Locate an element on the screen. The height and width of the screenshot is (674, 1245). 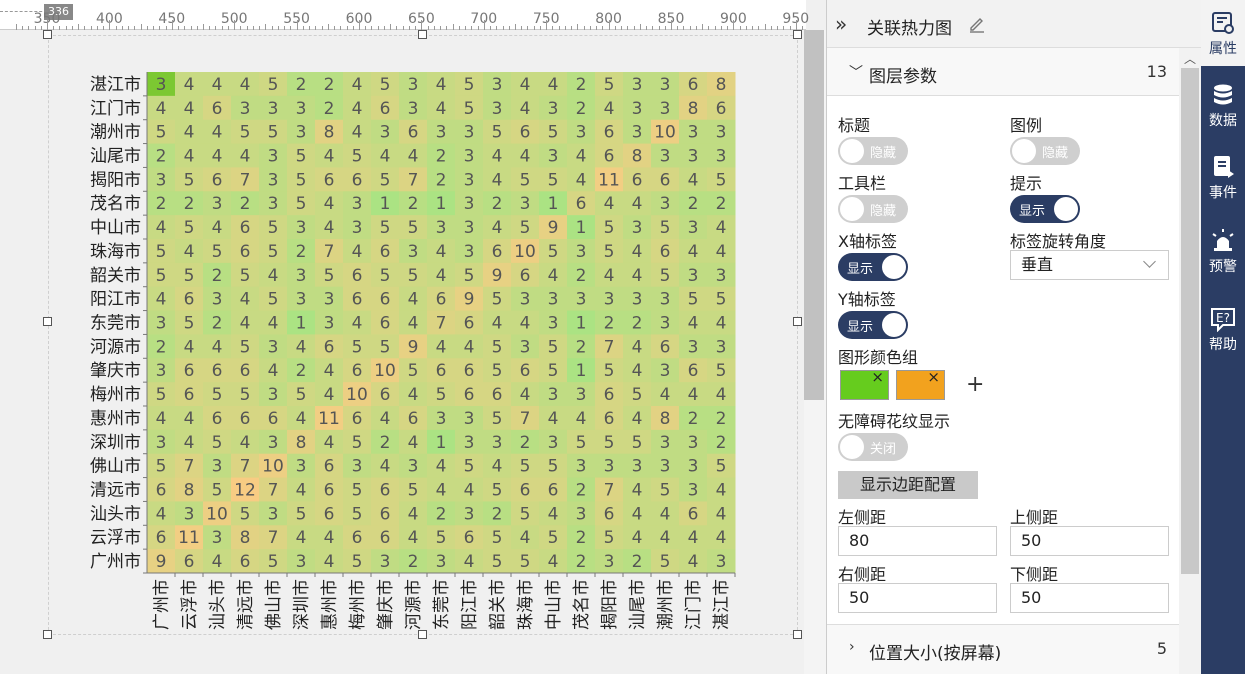
color-swatch-1: × is located at coordinates (864, 384).